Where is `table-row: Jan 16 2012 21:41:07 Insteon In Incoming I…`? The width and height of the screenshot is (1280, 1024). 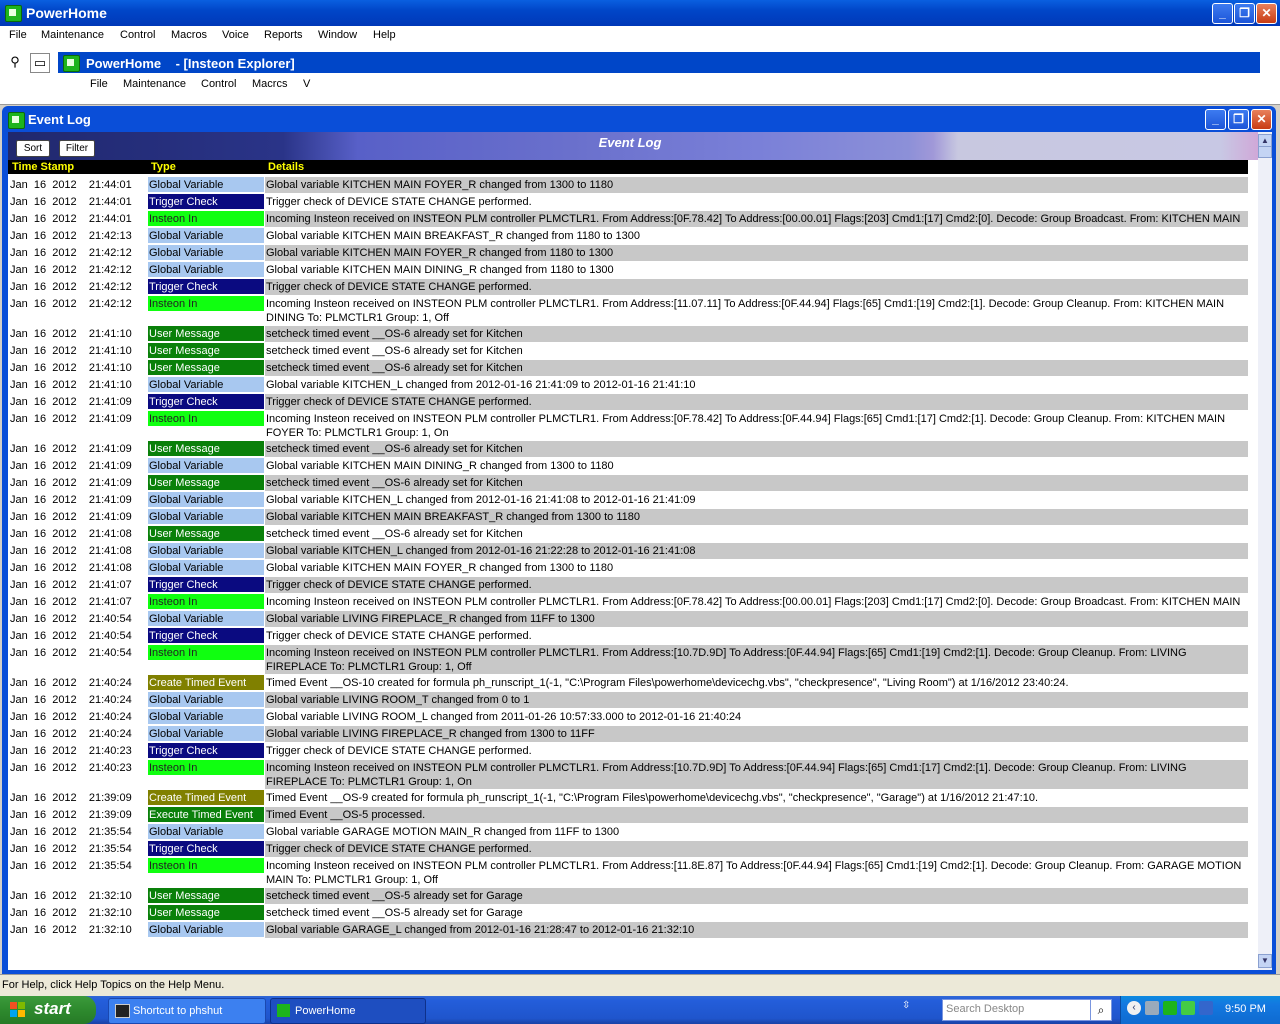
table-row: Jan 16 2012 21:41:07 Insteon In Incoming I… is located at coordinates (628, 608).